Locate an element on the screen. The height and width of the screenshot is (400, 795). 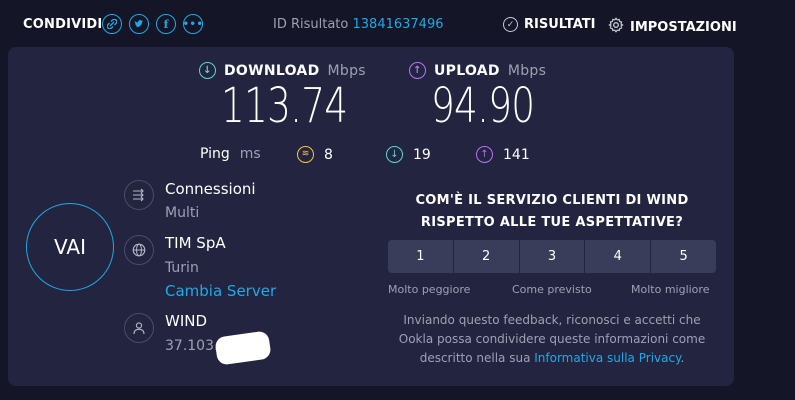
provider-ip: 37.103. is located at coordinates (192, 346).